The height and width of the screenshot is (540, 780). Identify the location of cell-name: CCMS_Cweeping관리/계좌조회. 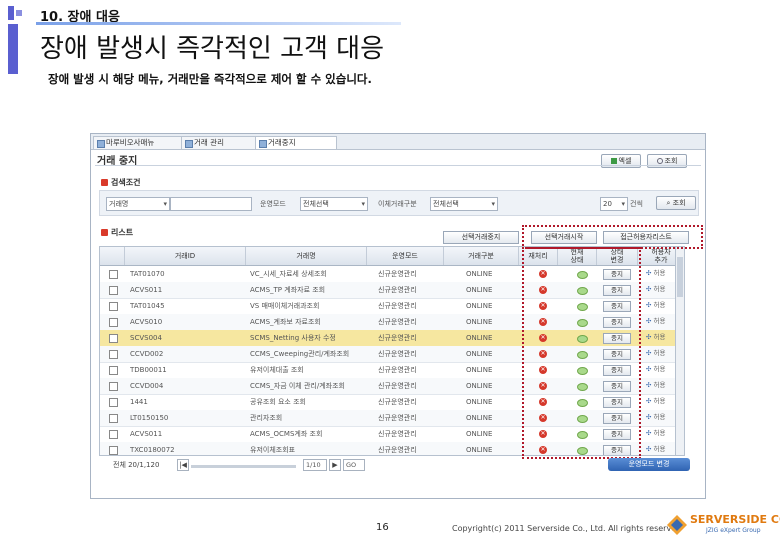
(300, 354).